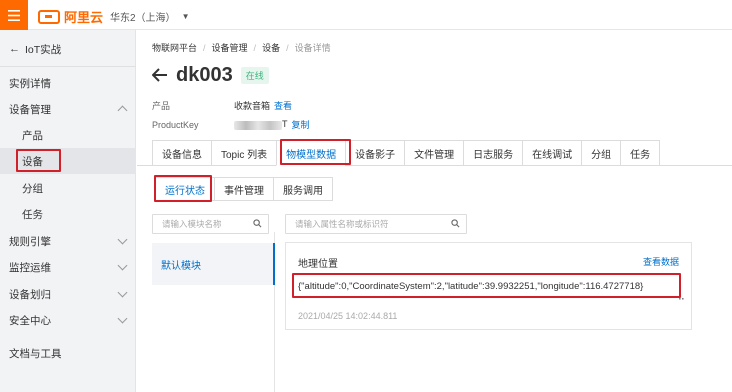  Describe the element at coordinates (230, 47) in the screenshot. I see `breadcrumb-item: 设备管理` at that location.